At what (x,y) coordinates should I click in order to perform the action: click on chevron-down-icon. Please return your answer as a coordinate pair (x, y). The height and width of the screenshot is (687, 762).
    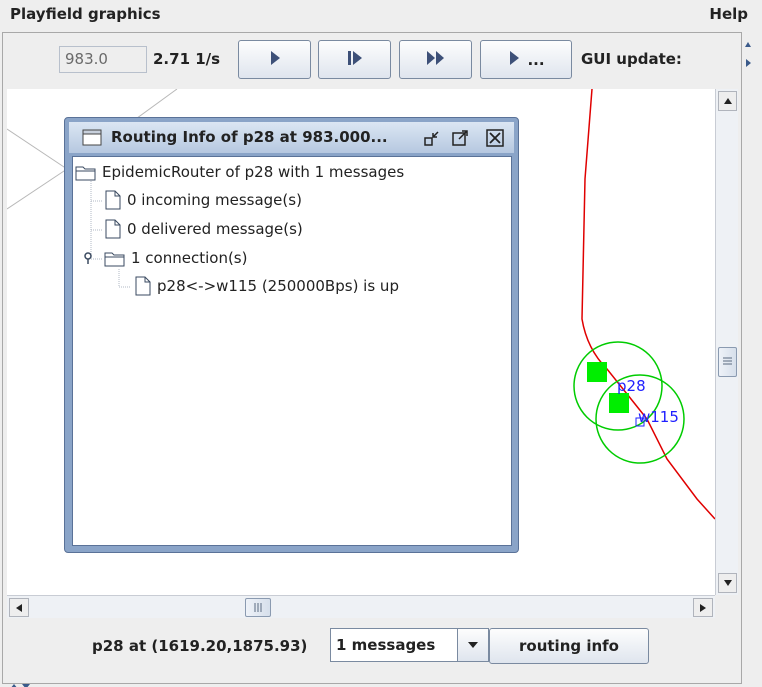
    Looking at the image, I should click on (473, 645).